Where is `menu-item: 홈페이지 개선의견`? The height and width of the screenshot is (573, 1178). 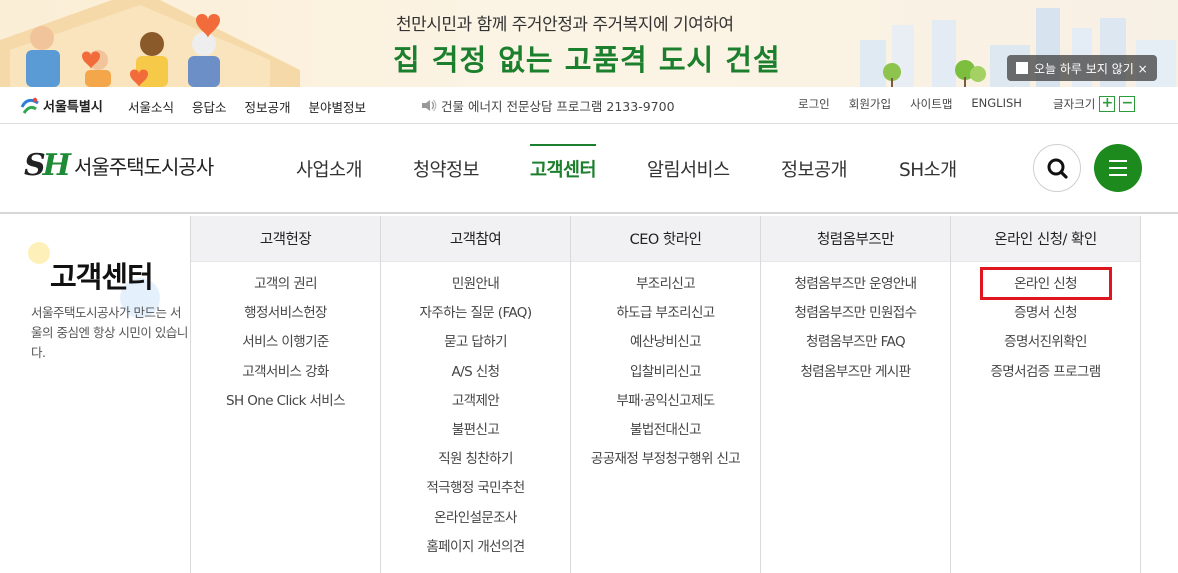
menu-item: 홈페이지 개선의견 is located at coordinates (475, 552).